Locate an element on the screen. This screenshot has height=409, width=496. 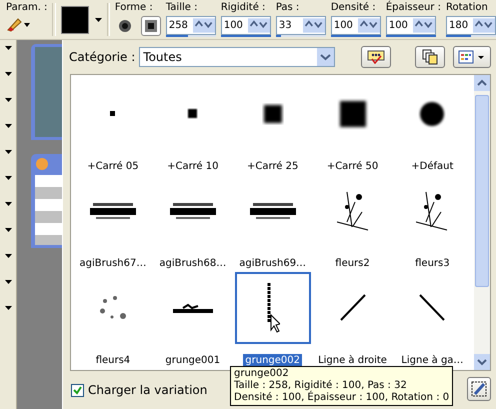
brush-tile: fleurs4 is located at coordinates (113, 320).